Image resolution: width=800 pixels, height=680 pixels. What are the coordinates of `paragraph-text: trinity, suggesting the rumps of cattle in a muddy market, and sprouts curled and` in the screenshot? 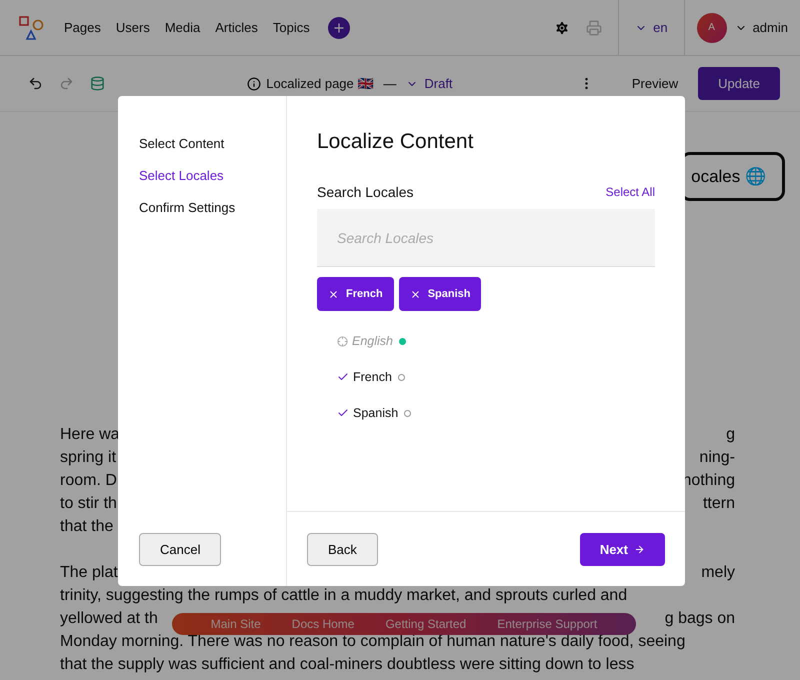 It's located at (344, 596).